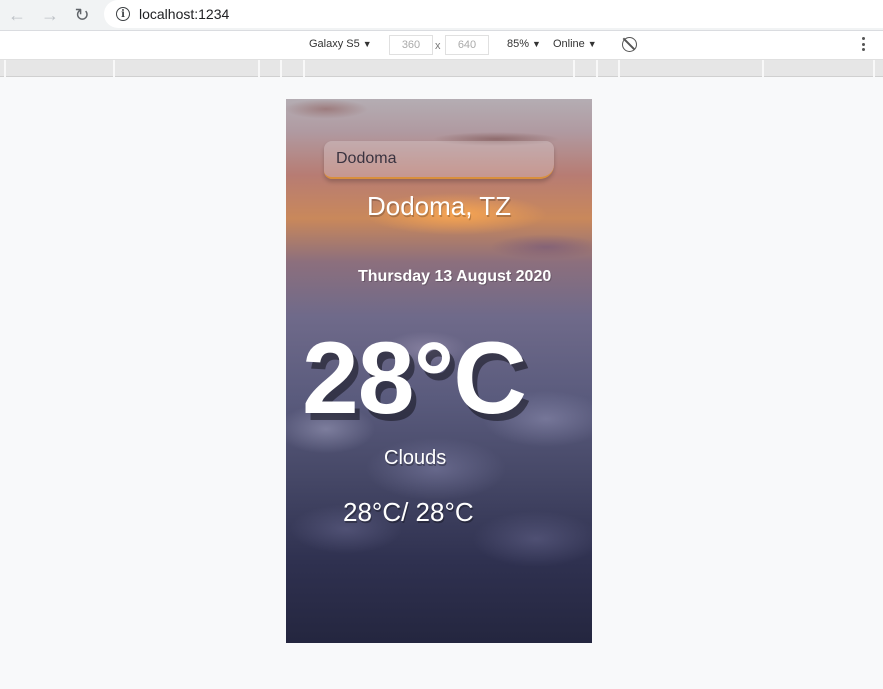 The image size is (883, 689). Describe the element at coordinates (629, 44) in the screenshot. I see `rotate-icon` at that location.